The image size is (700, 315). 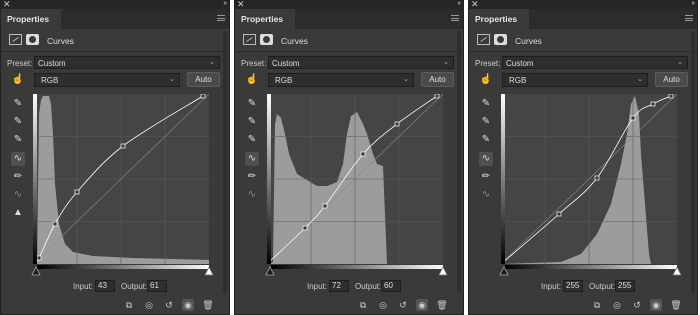 I want to click on clipping-warning-icon: ▲, so click(x=18, y=213).